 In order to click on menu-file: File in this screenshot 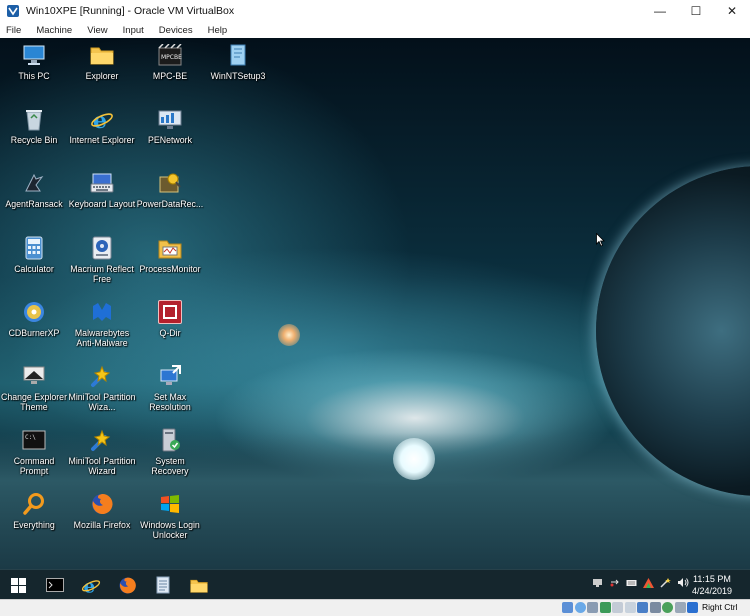, I will do `click(13, 30)`.